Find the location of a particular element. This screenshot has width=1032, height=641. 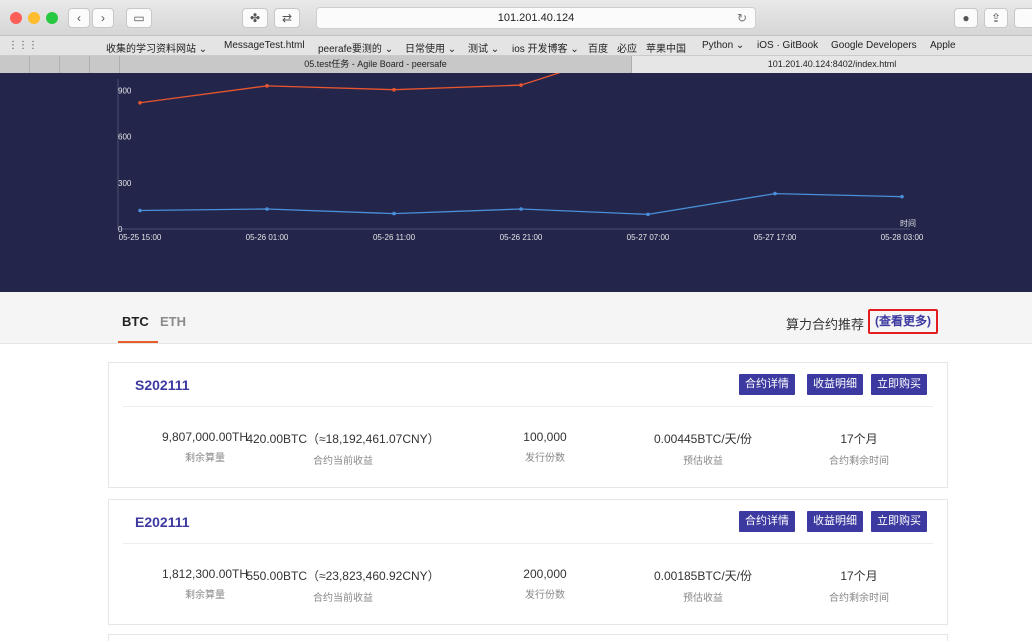

x-tick-label: 05-27 07:00 is located at coordinates (648, 237).